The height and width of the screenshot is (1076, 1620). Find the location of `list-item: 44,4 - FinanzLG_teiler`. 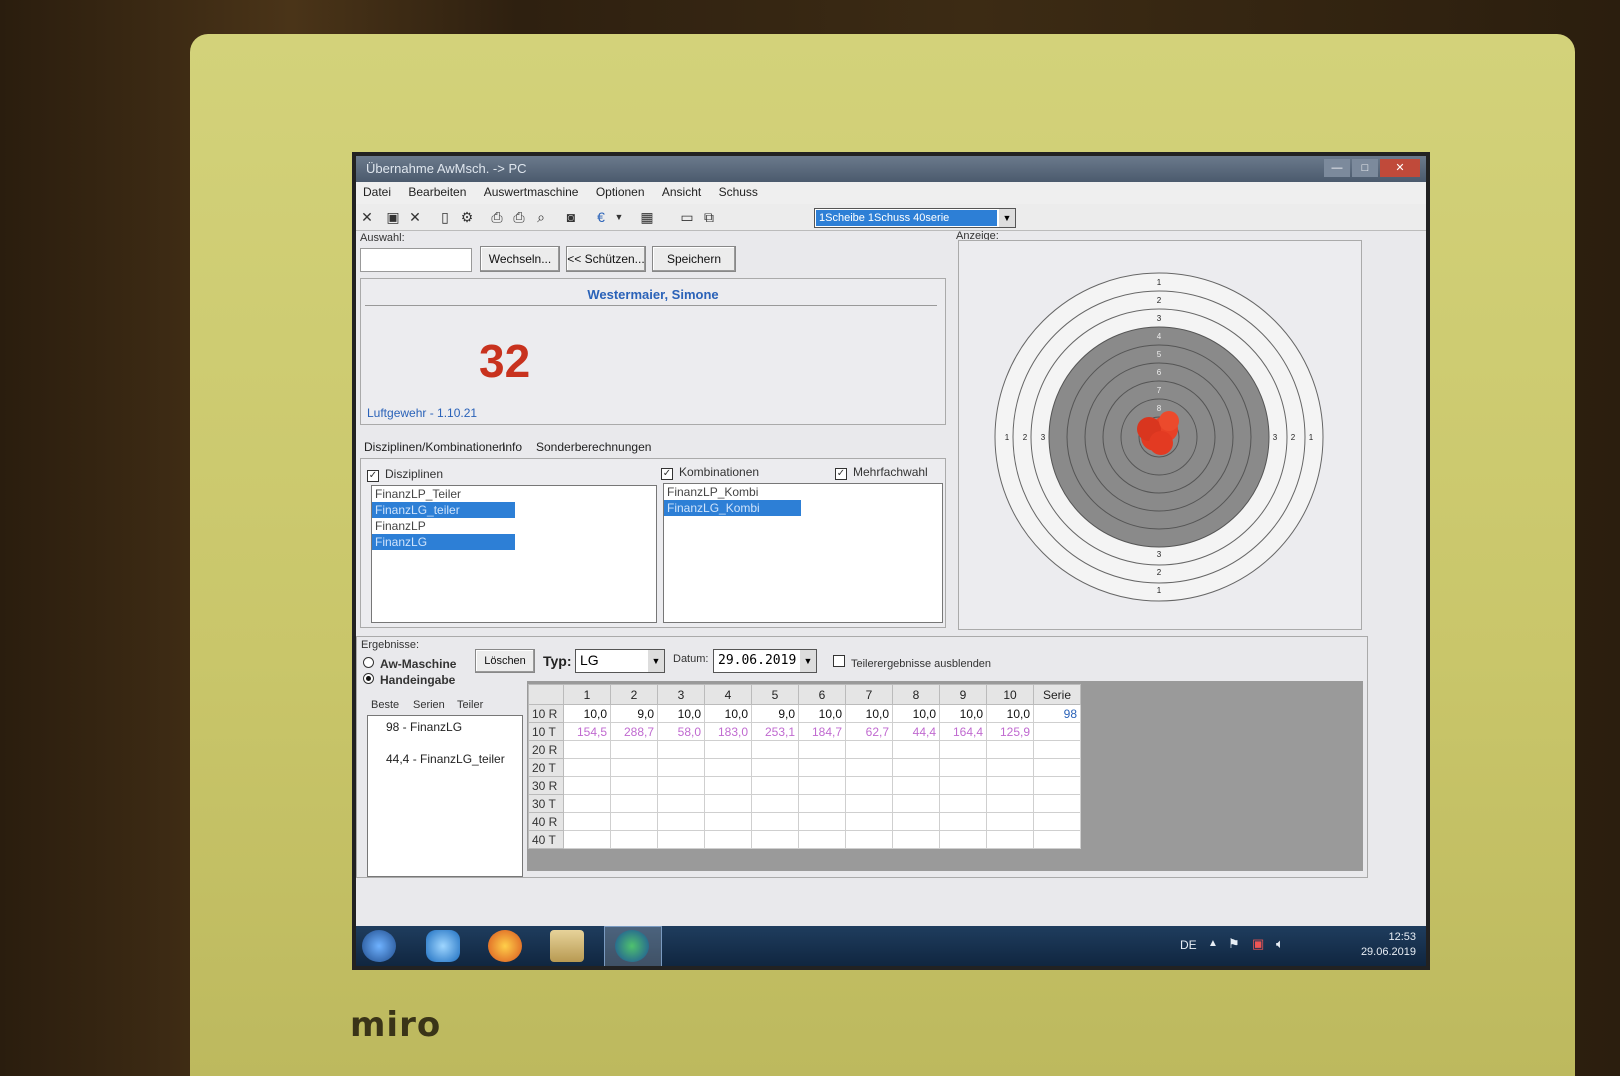

list-item: 44,4 - FinanzLG_teiler is located at coordinates (445, 759).